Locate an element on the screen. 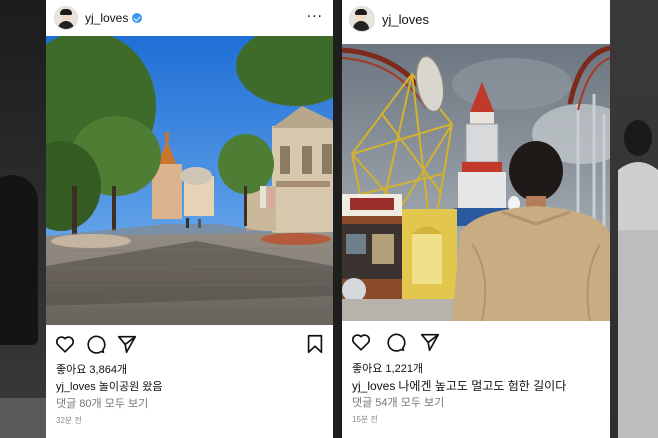 Image resolution: width=658 pixels, height=438 pixels. caption-text: 나에겐 높고도 멀고도 험한 길이다 is located at coordinates (482, 386).